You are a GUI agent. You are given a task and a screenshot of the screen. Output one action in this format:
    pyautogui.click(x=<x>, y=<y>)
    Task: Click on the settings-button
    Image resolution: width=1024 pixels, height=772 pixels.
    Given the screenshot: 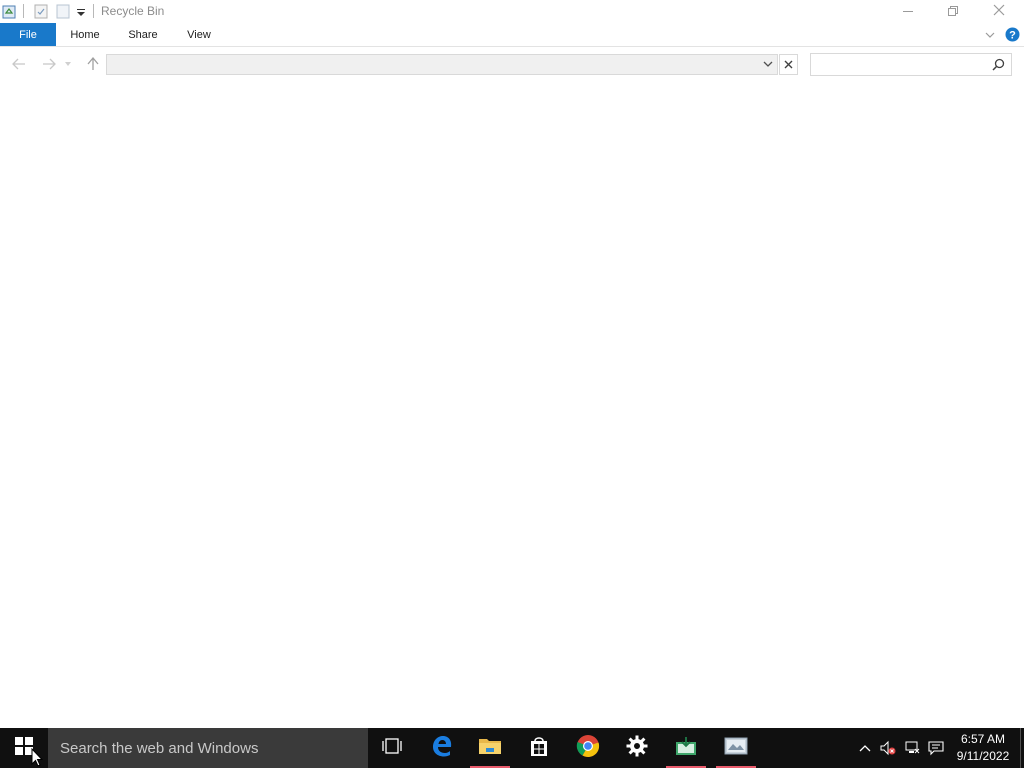 What is the action you would take?
    pyautogui.click(x=637, y=748)
    